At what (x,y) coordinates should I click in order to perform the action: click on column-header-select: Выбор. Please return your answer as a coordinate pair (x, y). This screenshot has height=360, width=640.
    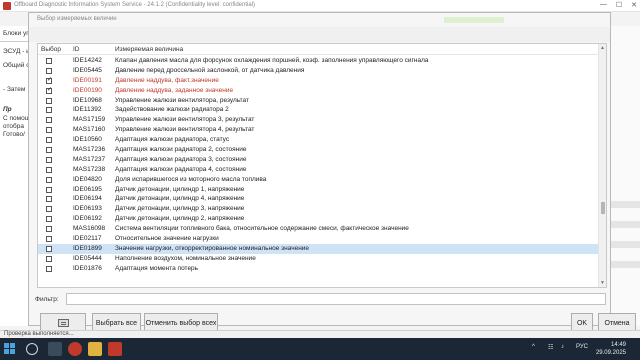
    Looking at the image, I should click on (51, 49).